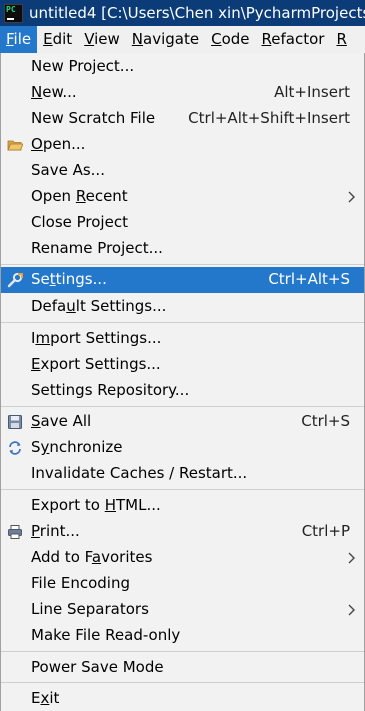 This screenshot has height=711, width=365. I want to click on menu-file: File, so click(19, 39).